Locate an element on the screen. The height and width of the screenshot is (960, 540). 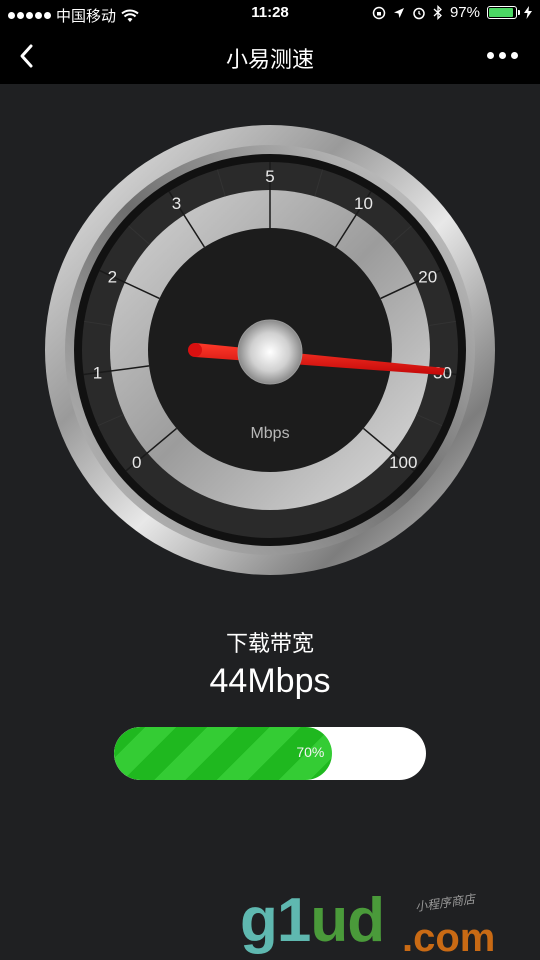
status-bar: 中国移动 11:28 97% is located at coordinates (270, 14).